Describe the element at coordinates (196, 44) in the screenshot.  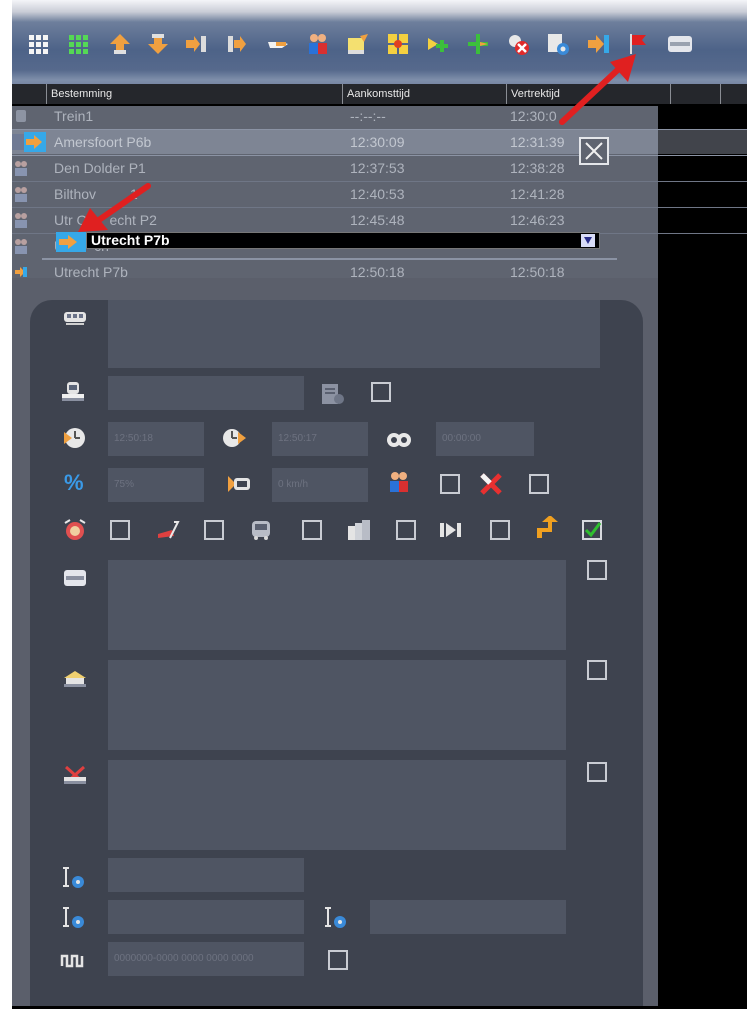
I see `insert-after-icon` at that location.